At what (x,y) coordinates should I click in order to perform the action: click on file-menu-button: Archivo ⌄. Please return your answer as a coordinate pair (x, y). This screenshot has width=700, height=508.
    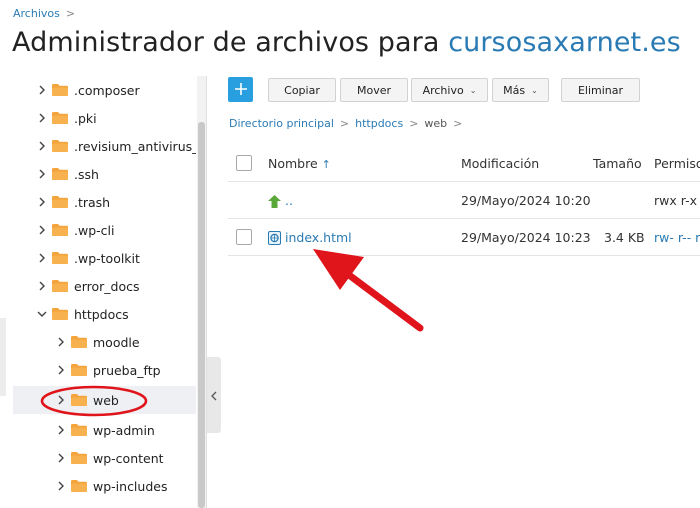
    Looking at the image, I should click on (449, 90).